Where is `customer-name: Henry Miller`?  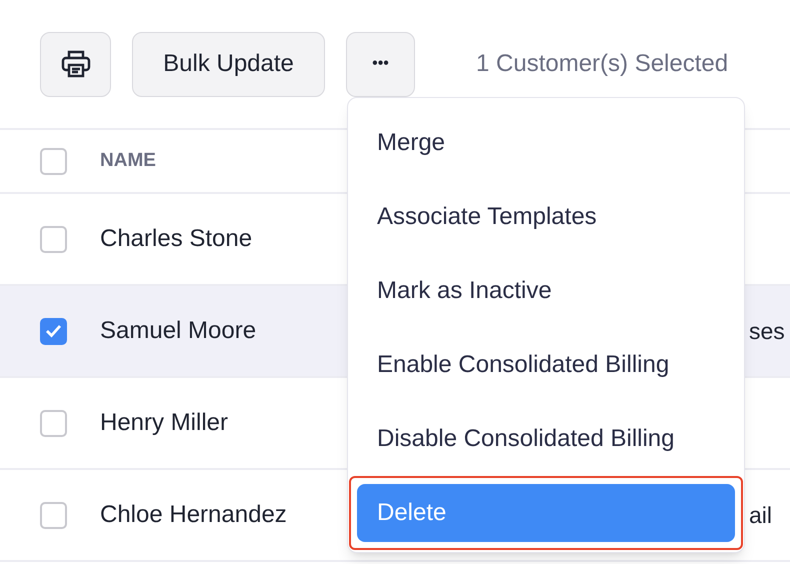 customer-name: Henry Miller is located at coordinates (164, 423).